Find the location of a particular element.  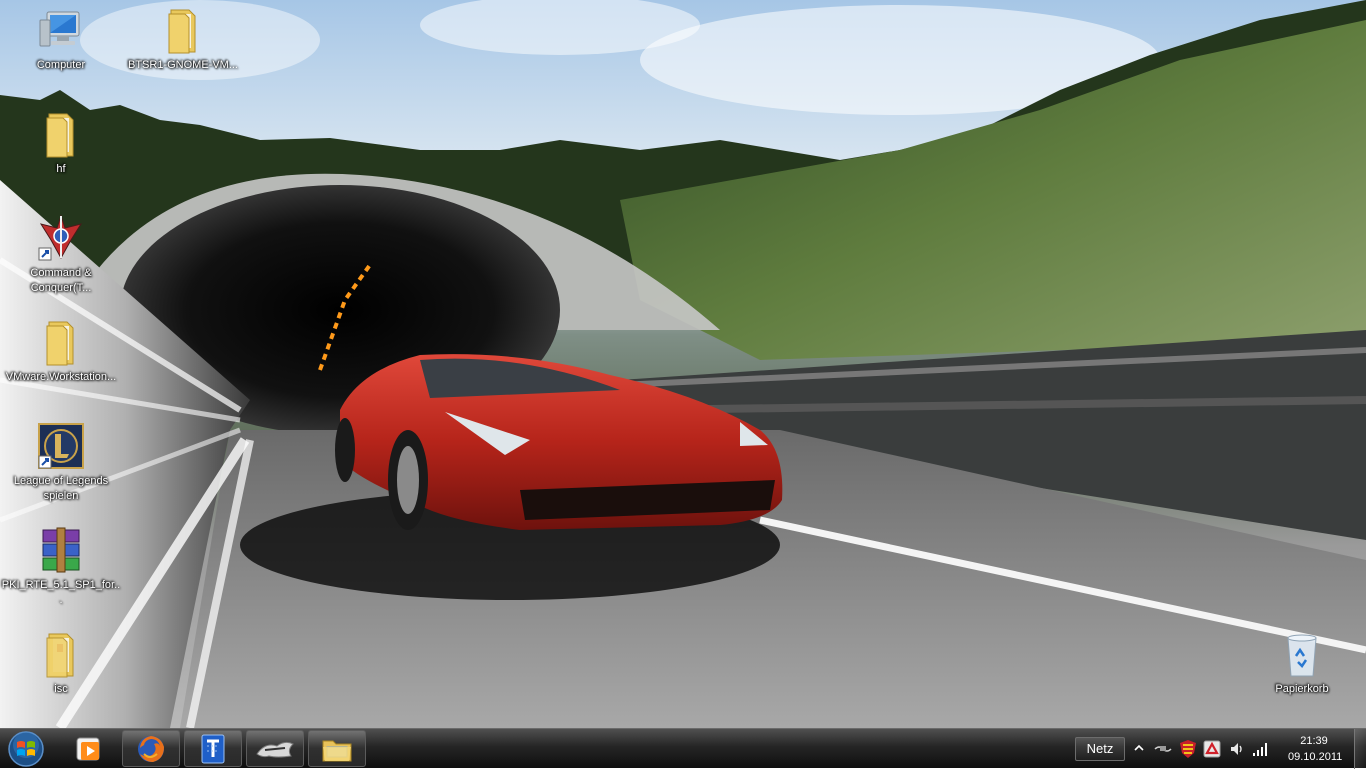

desktop-icon-label: isc is located at coordinates (61, 689).